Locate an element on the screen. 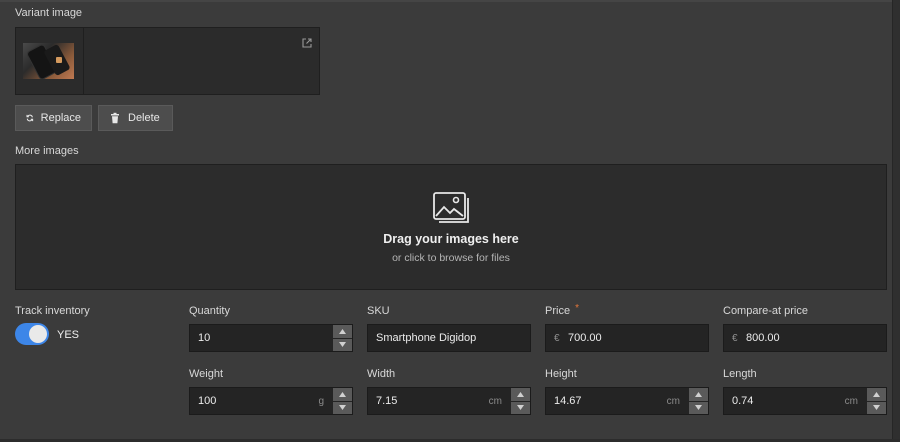  variant-image-box is located at coordinates (167, 61).